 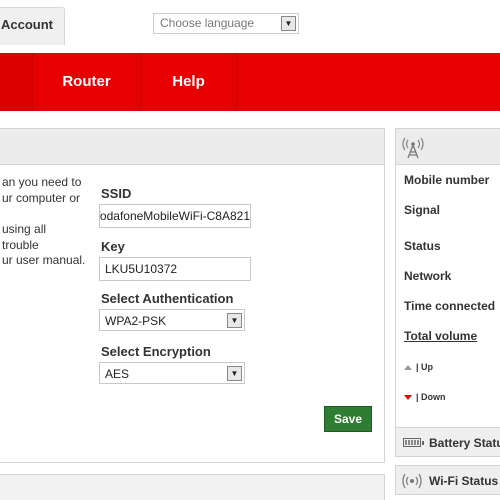 I want to click on authentication-select: WPA2-PSK ▼, so click(x=172, y=320).